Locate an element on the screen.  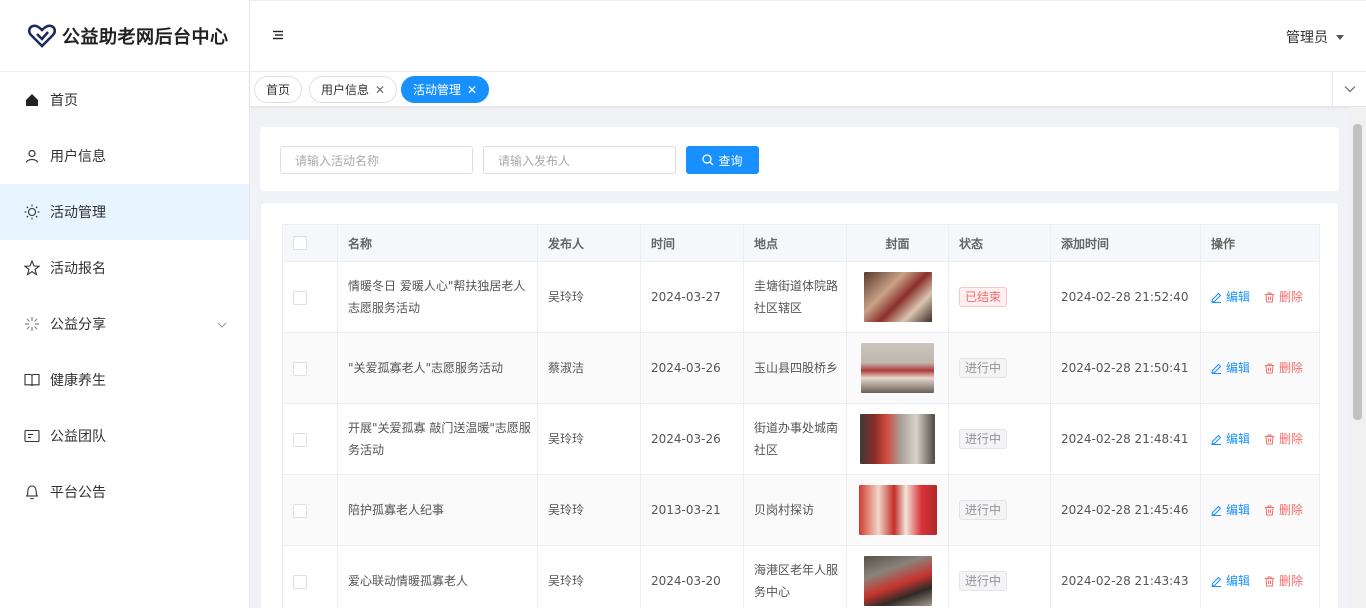
sidebar-item-notice: 平台公告 is located at coordinates (124, 492).